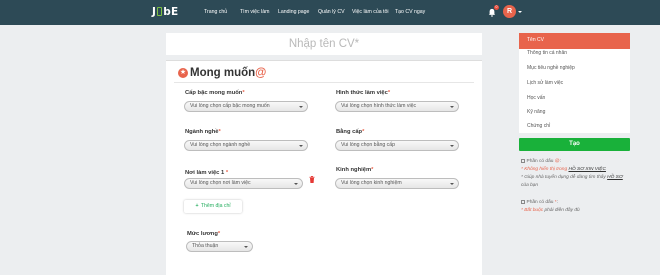 The width and height of the screenshot is (660, 275). I want to click on cv-title-card, so click(324, 44).